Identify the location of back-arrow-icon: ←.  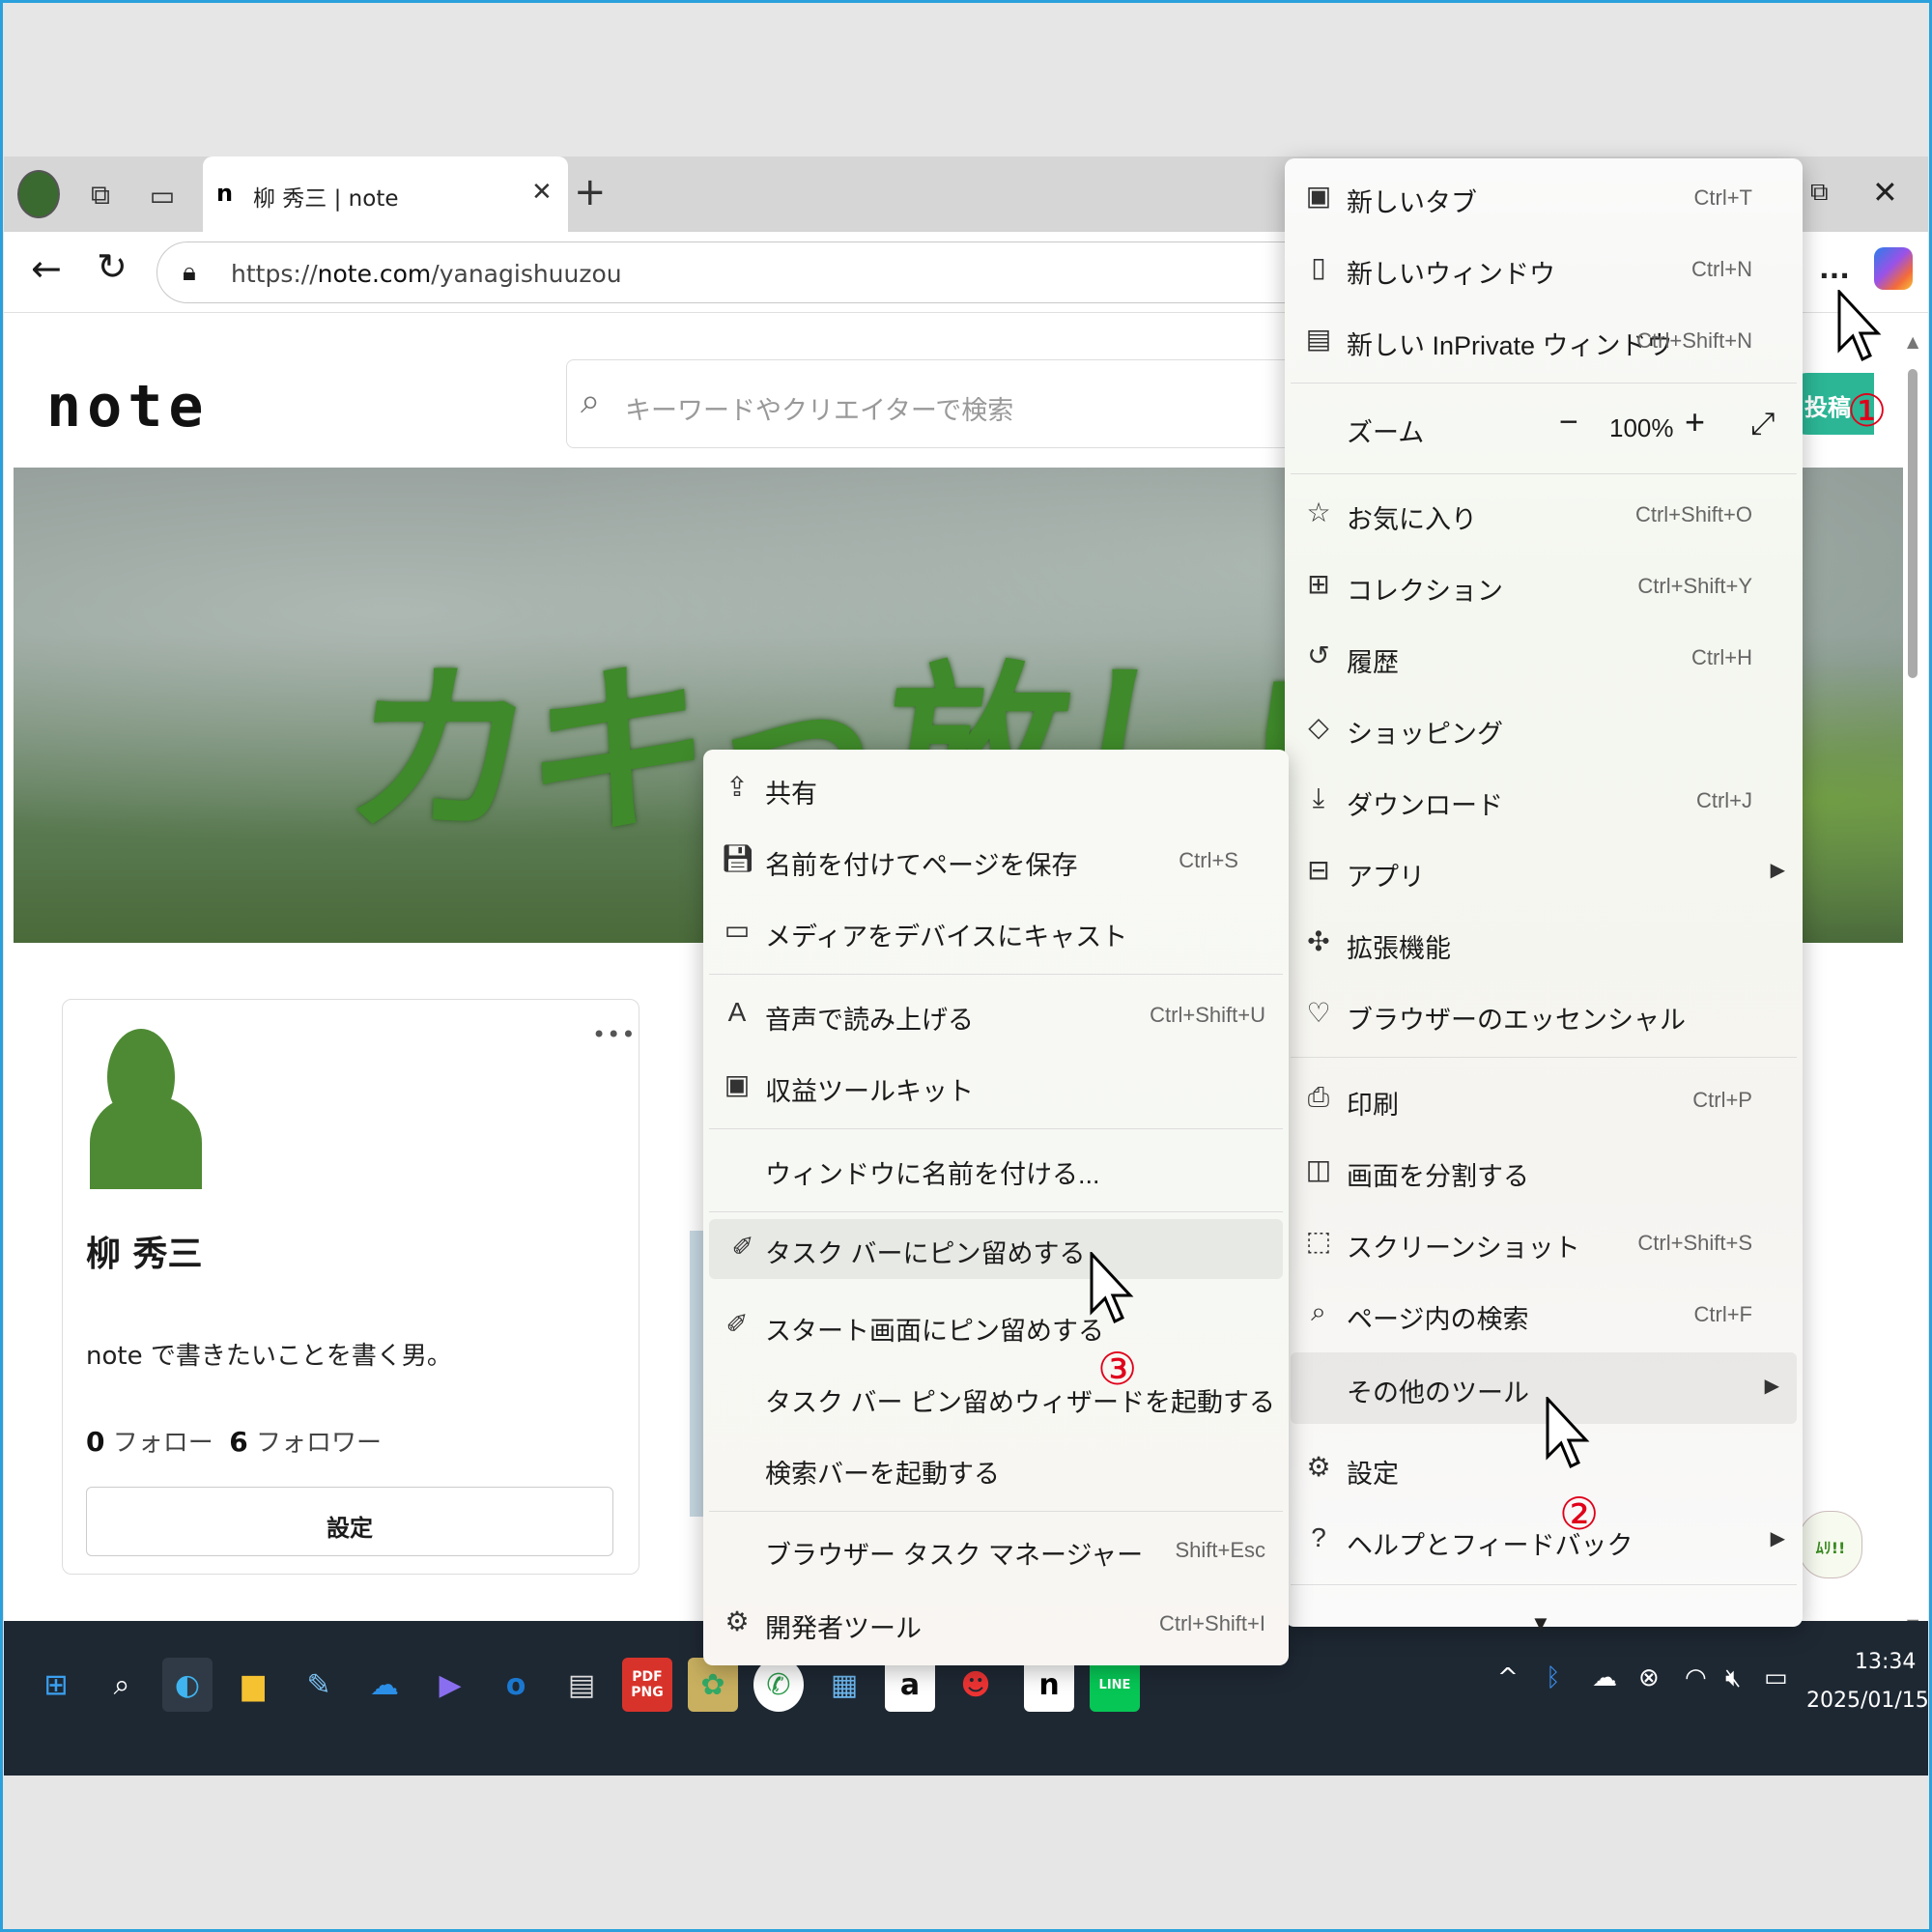
(46, 268).